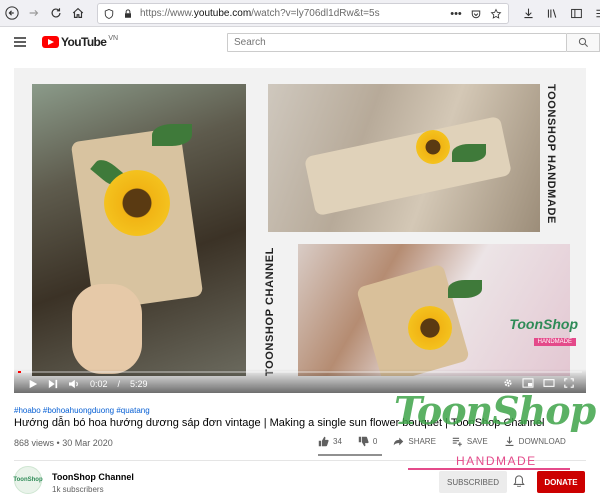  I want to click on time-display: 0:02 / 5:29, so click(124, 384).